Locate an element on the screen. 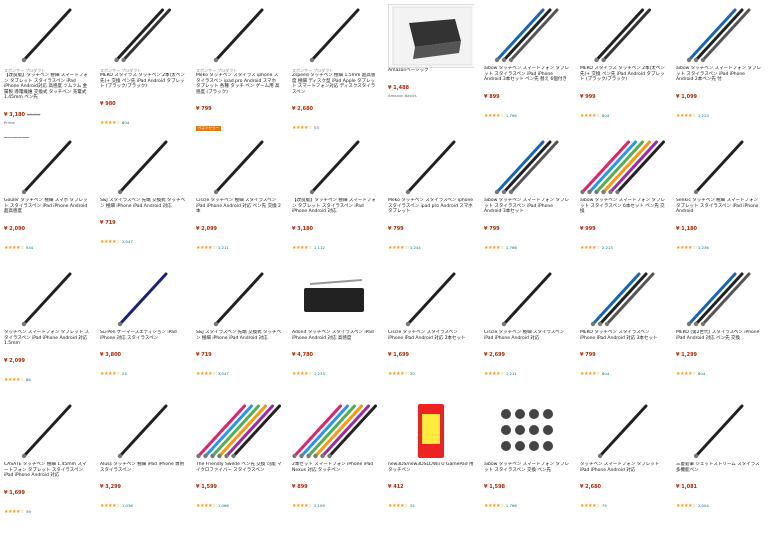 The width and height of the screenshot is (768, 534). product-title: new3DS/new3DSLL/Wii U GamePad 用 タッチペン is located at coordinates (431, 467).